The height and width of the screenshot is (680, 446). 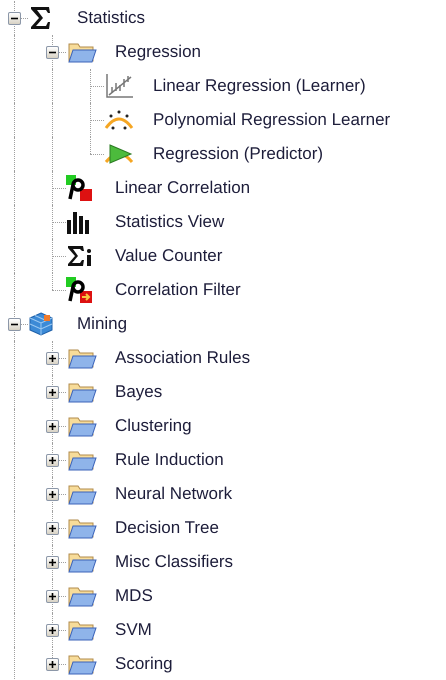 I want to click on scatter-plot-icon, so click(x=119, y=86).